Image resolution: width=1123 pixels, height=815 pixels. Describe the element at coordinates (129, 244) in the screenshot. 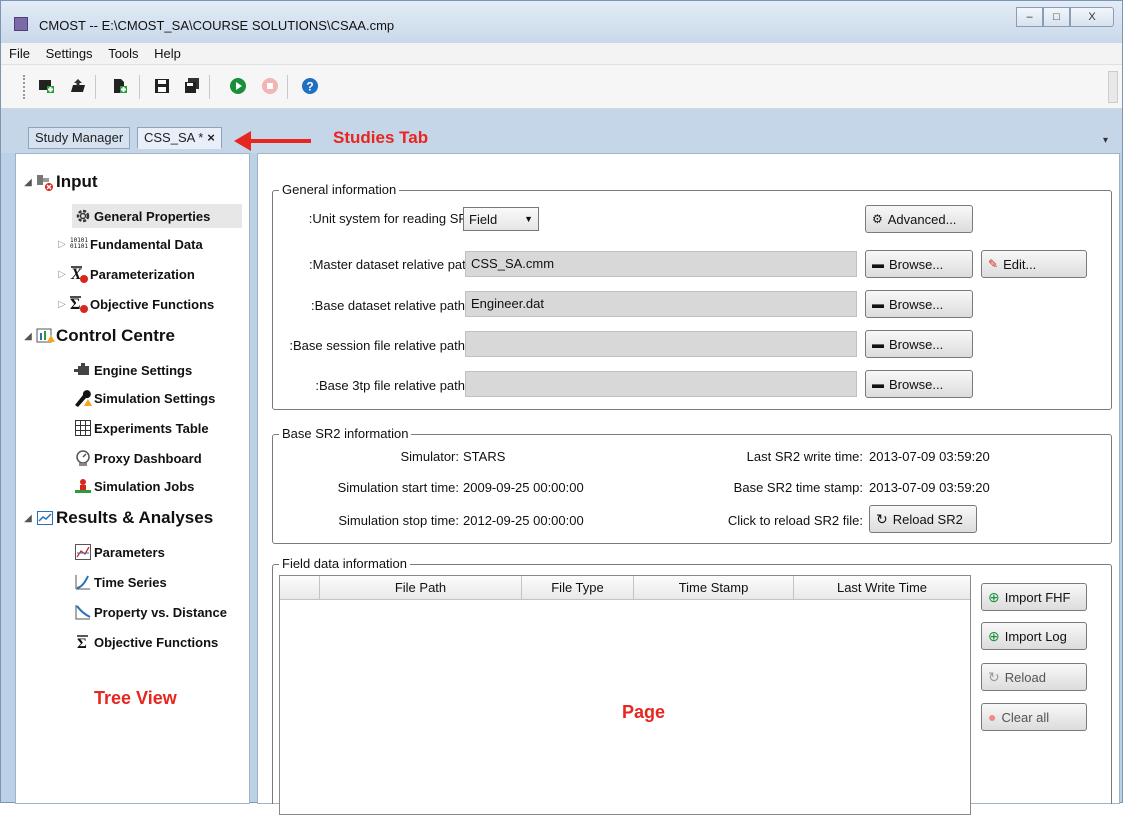

I see `tree-node-fundamental-data: ▷ 10101 01101 Fundamental Data` at that location.